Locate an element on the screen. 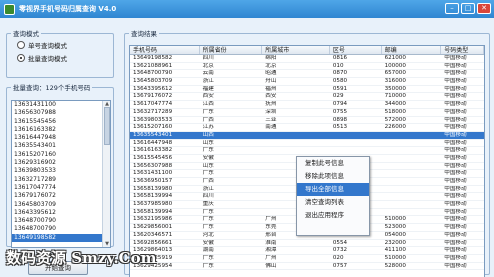 The image size is (494, 277). scroll-thumb is located at coordinates (107, 126).